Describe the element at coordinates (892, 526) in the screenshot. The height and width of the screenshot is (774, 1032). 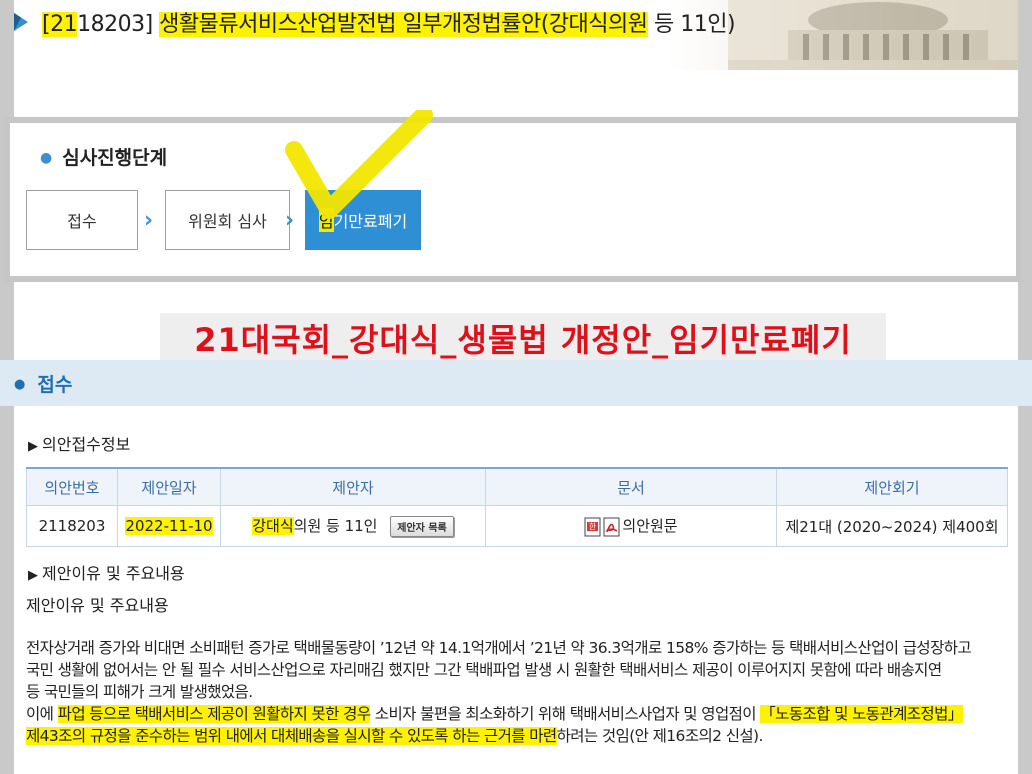
I see `cell-session: 제21대 (2020~2024) 제400회` at that location.